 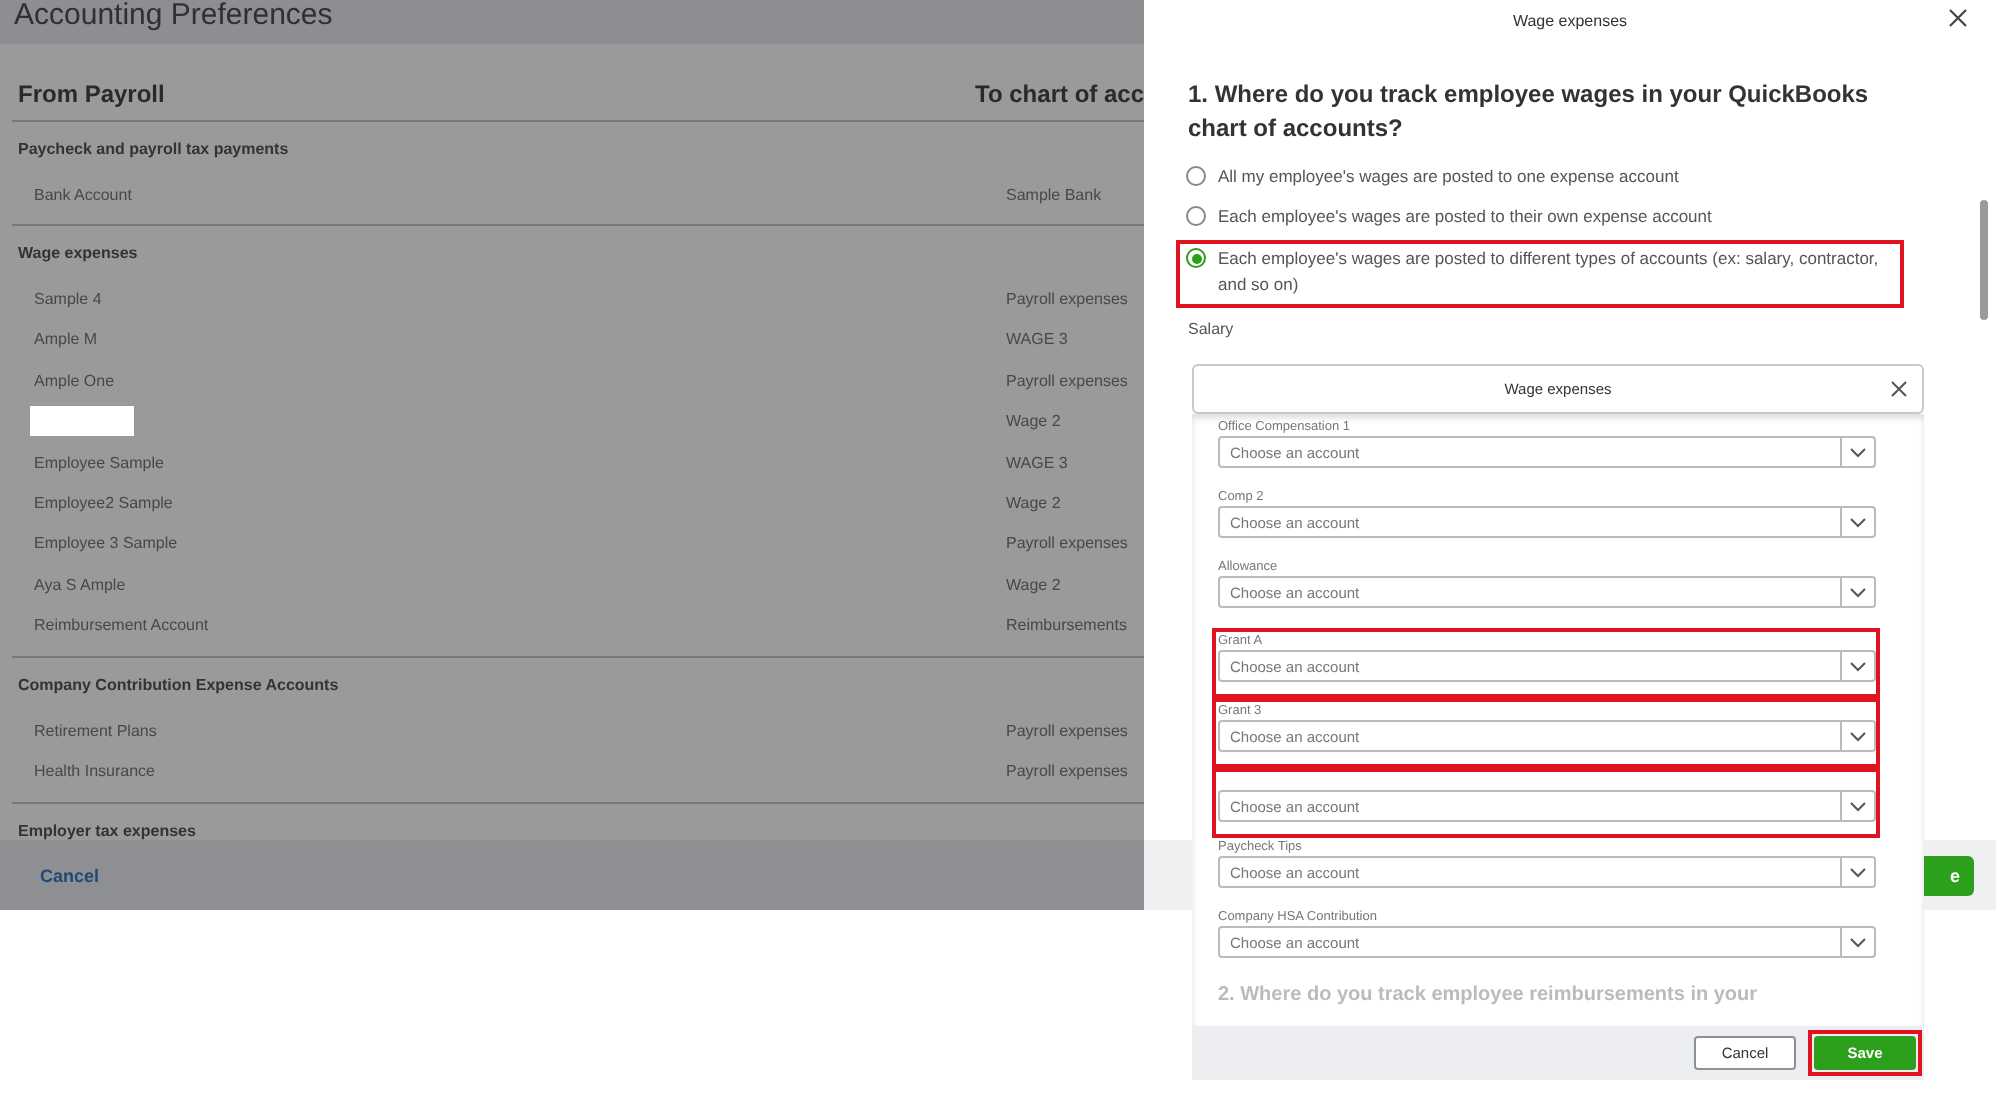 I want to click on section-title: Company Contribution Expense Accounts, so click(x=178, y=686).